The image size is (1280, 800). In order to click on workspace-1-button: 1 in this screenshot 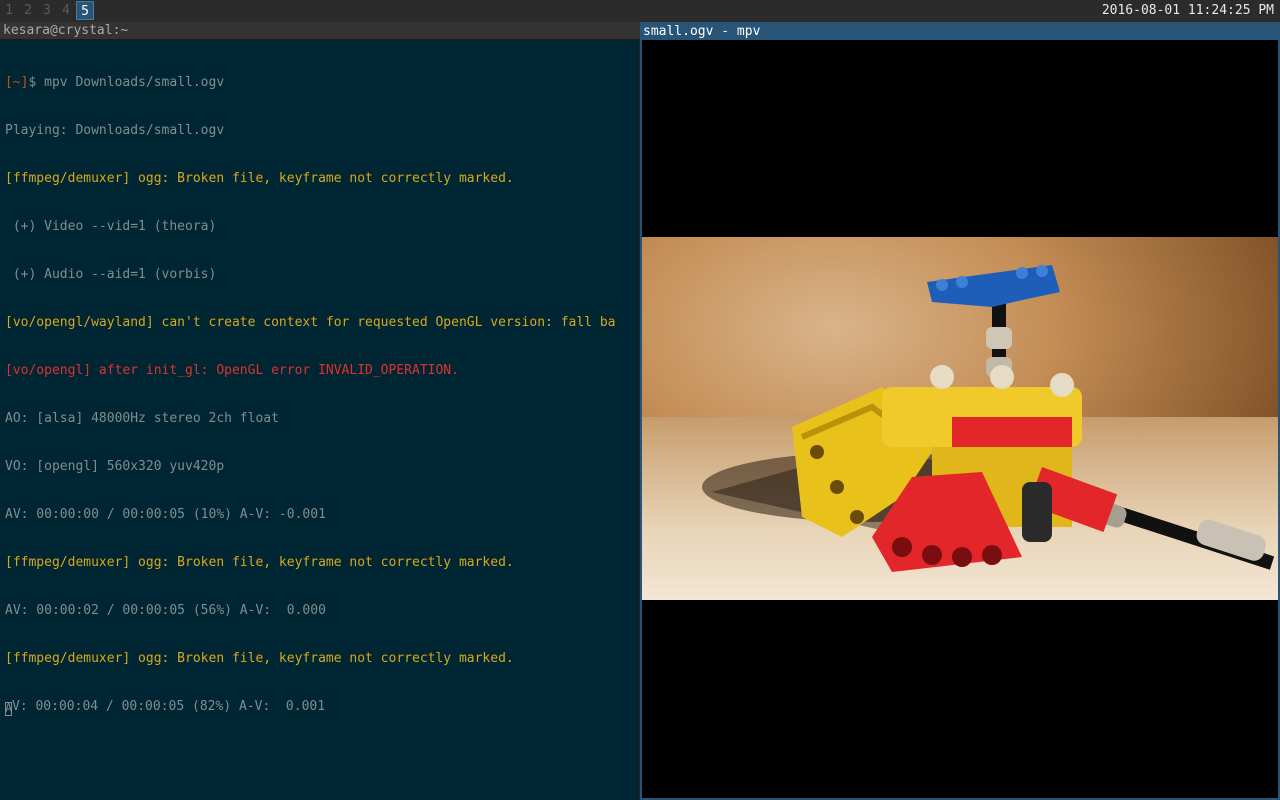, I will do `click(9, 10)`.